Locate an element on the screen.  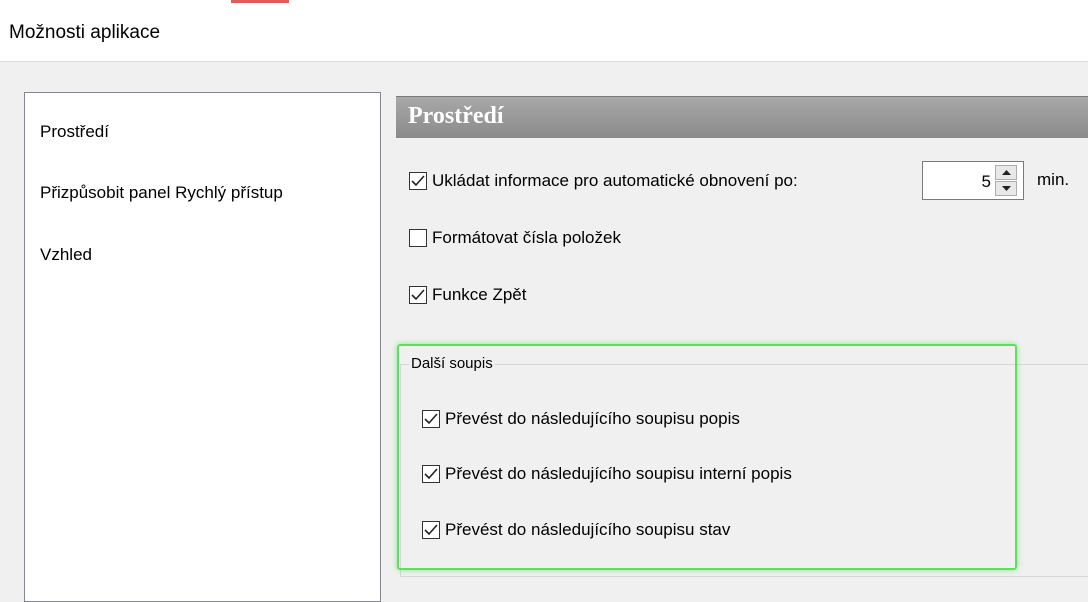
spin-up-button is located at coordinates (1006, 172).